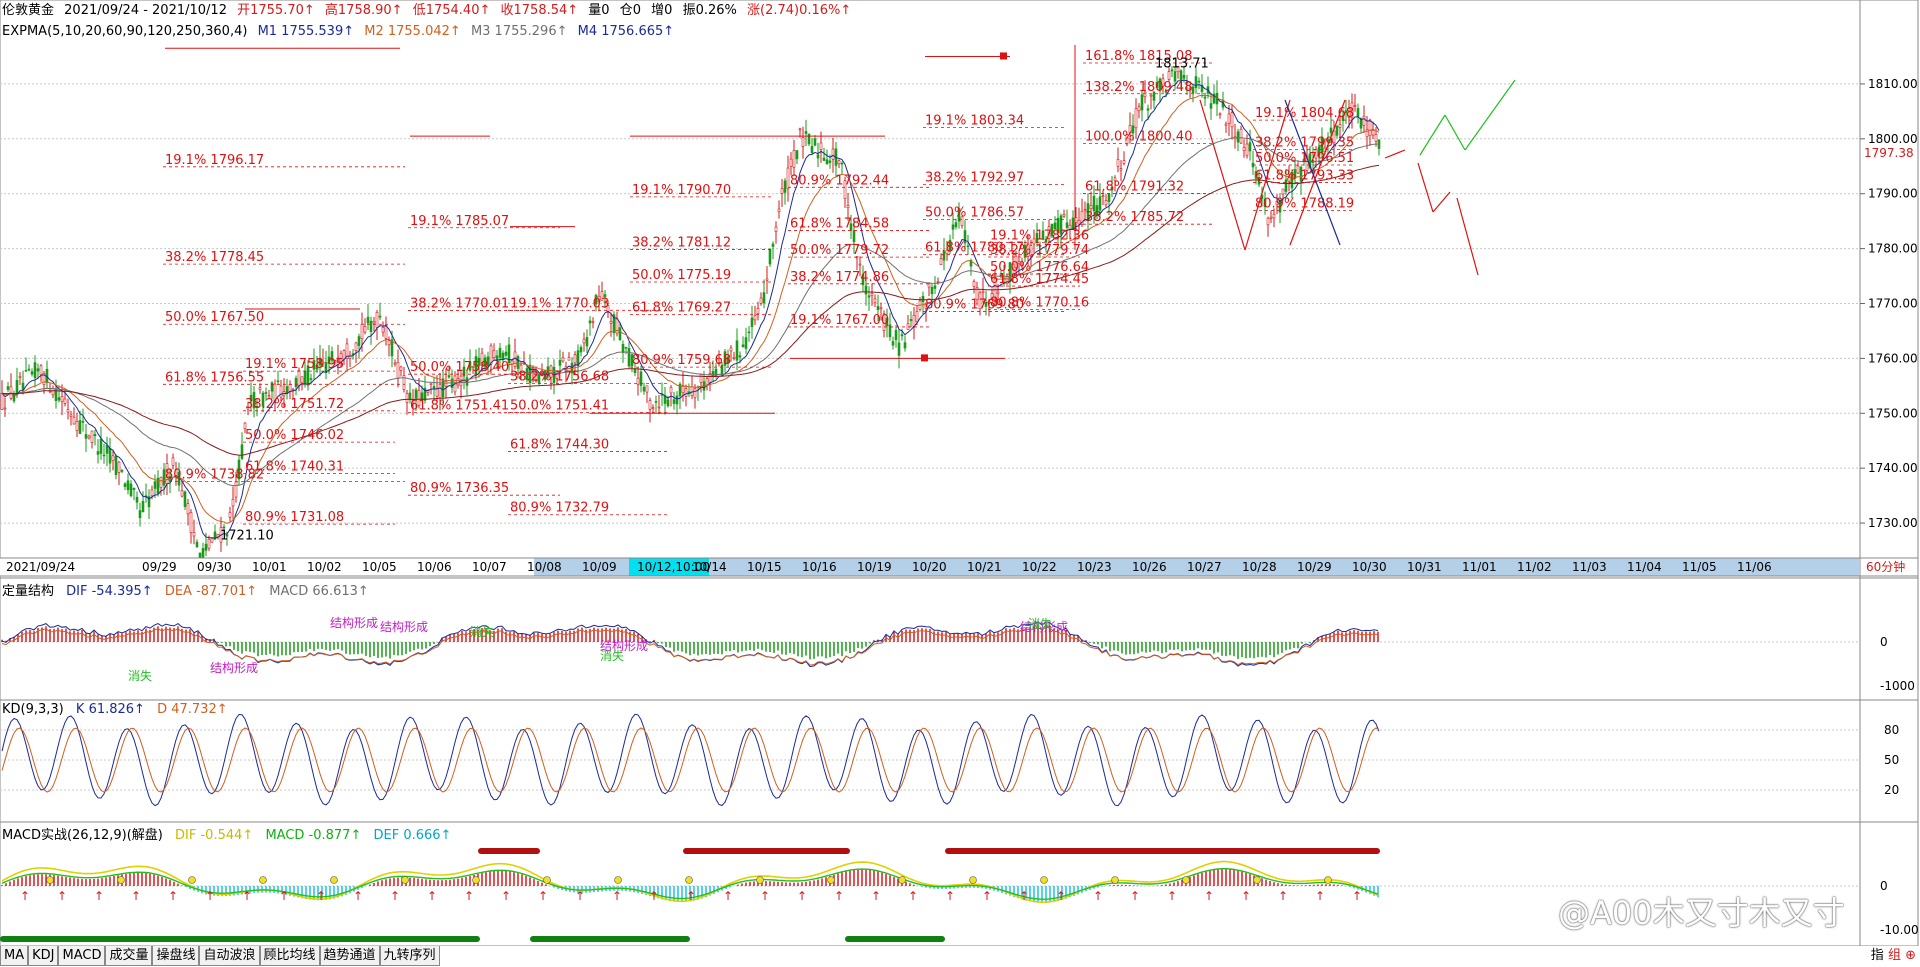 This screenshot has width=1920, height=967. I want to click on time-axis-label: 10/01, so click(269, 567).